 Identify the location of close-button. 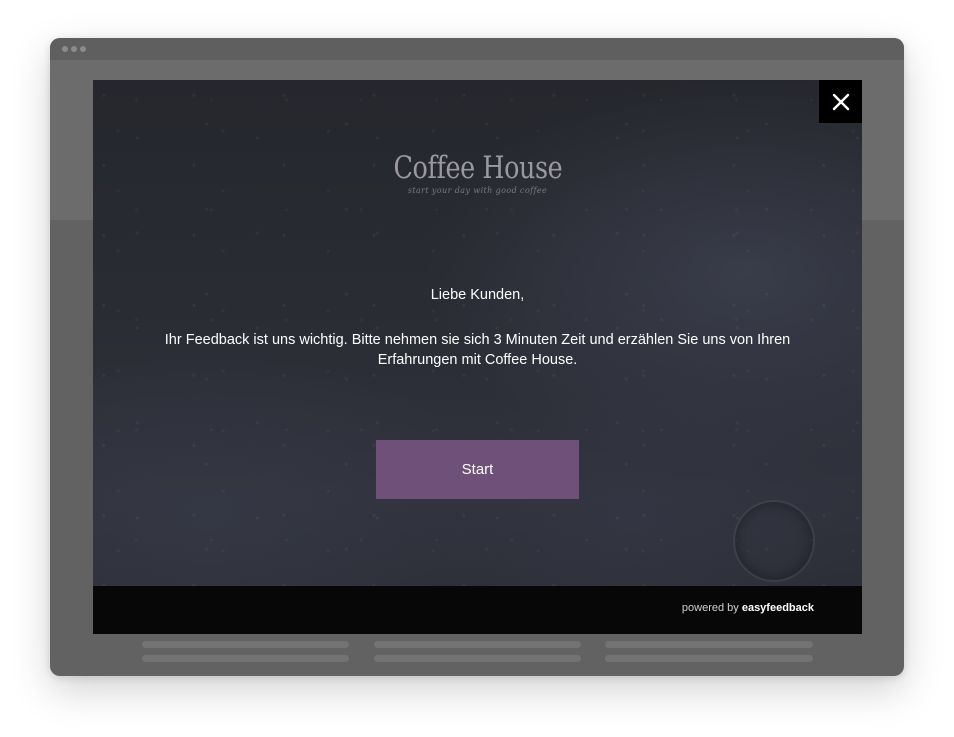
(840, 101).